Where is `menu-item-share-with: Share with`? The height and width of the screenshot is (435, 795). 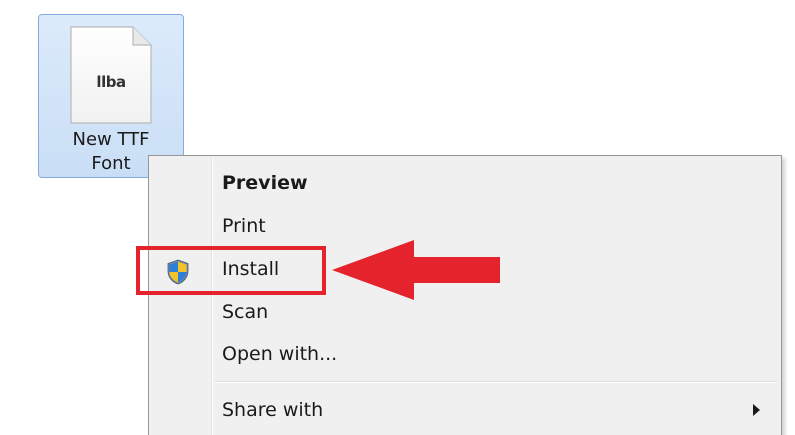
menu-item-share-with: Share with is located at coordinates (465, 412).